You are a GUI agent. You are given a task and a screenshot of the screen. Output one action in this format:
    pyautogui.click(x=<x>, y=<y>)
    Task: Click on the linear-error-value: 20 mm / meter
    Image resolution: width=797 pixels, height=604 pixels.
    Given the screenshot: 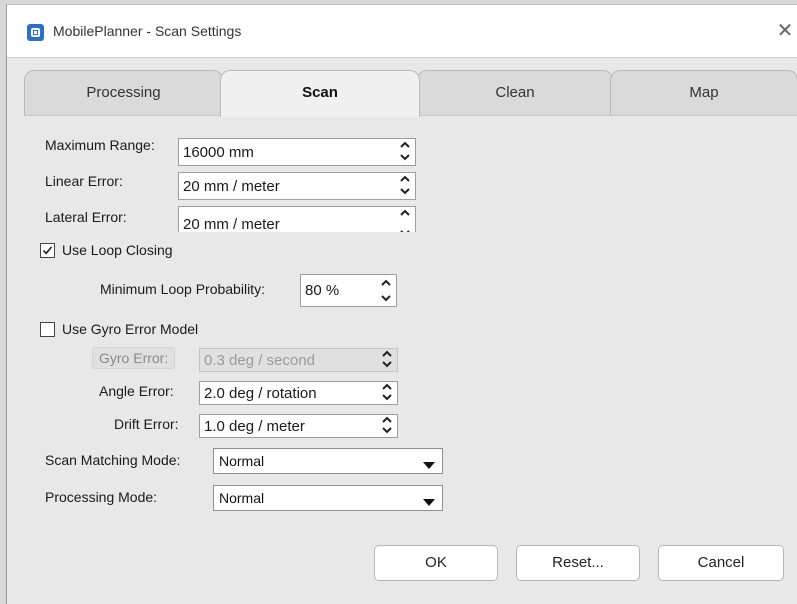 What is the action you would take?
    pyautogui.click(x=231, y=186)
    